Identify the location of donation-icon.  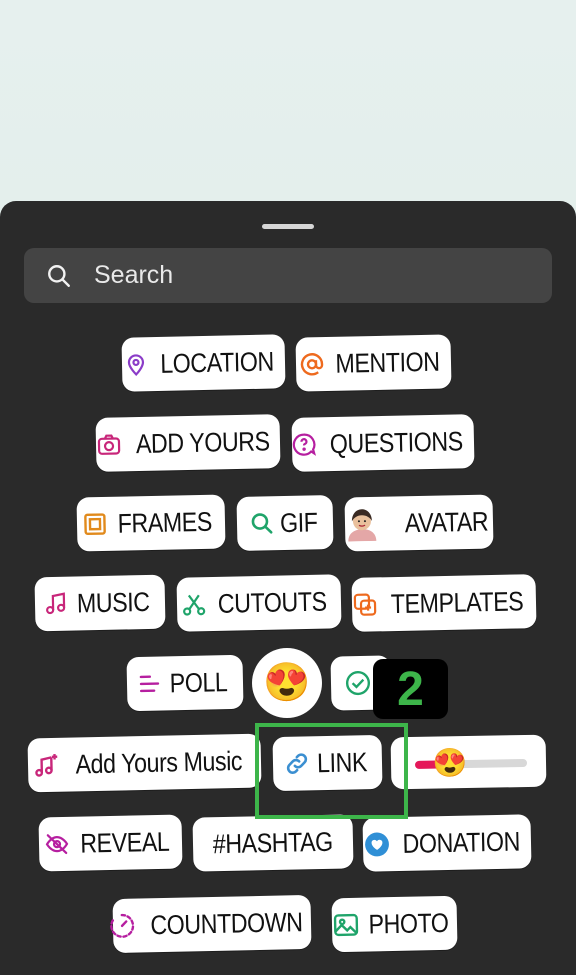
(377, 844).